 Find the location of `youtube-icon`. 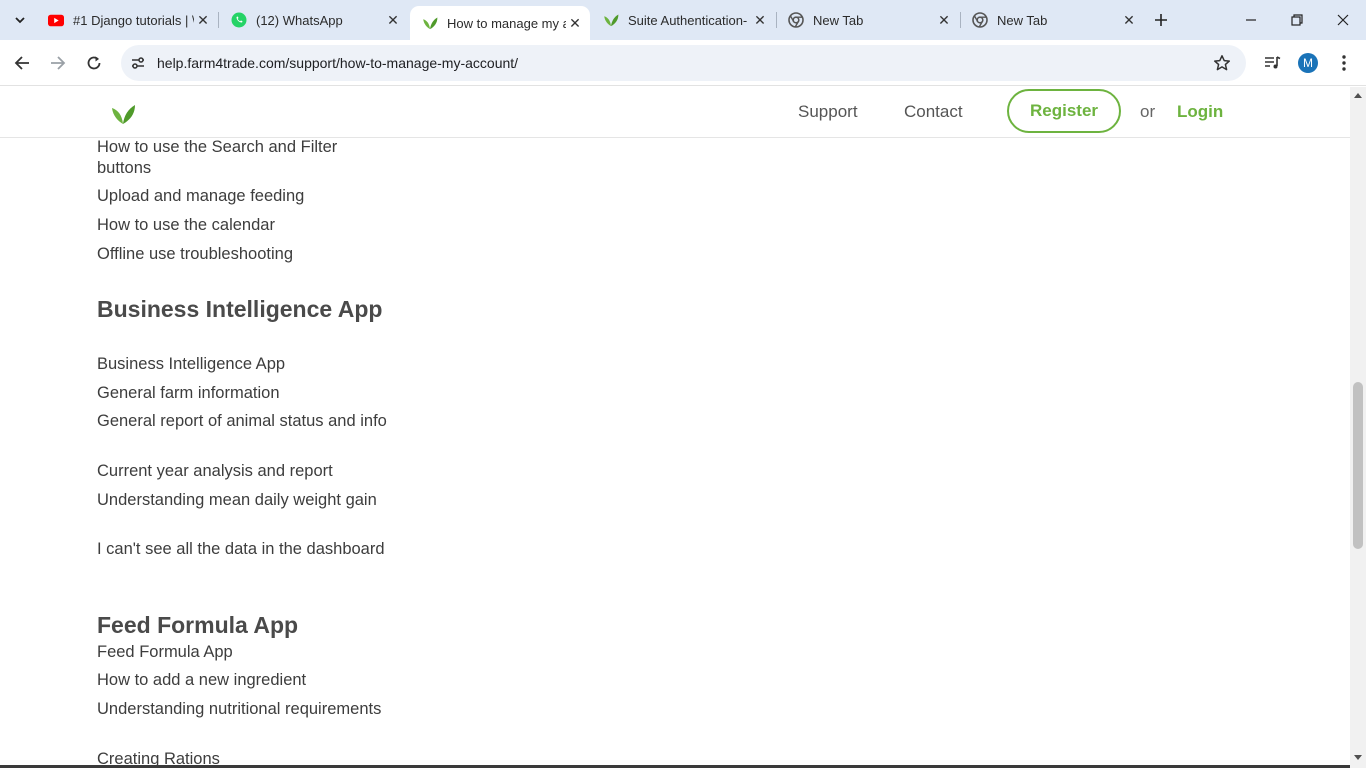

youtube-icon is located at coordinates (56, 20).